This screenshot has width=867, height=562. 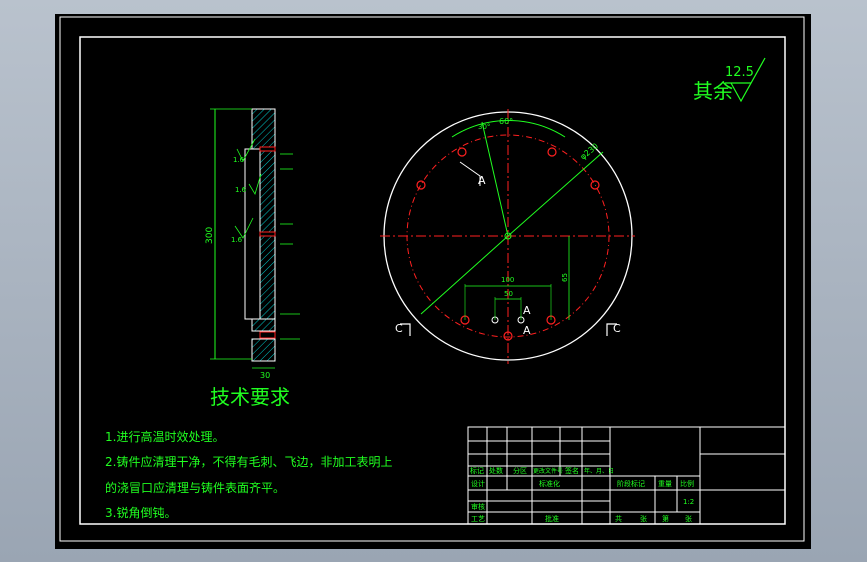 I want to click on section-base, so click(x=263, y=350).